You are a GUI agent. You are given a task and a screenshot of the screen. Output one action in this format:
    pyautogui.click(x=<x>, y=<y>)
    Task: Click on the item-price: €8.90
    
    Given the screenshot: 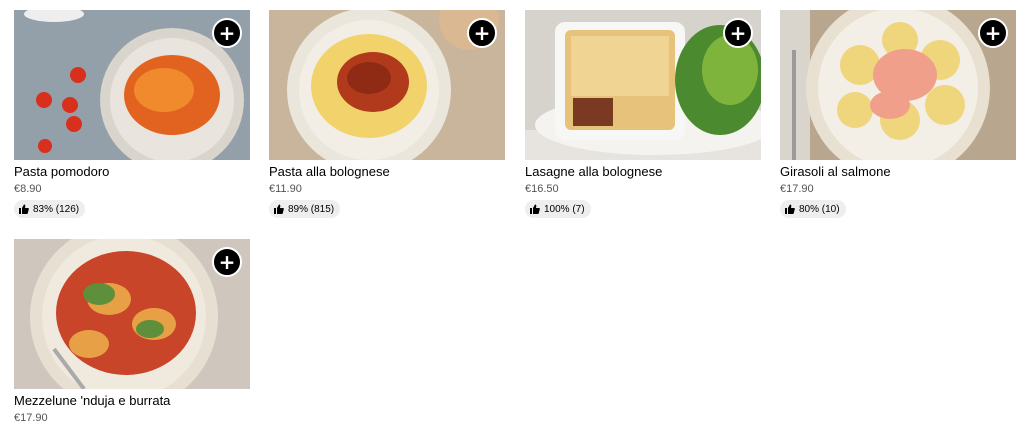 What is the action you would take?
    pyautogui.click(x=28, y=189)
    